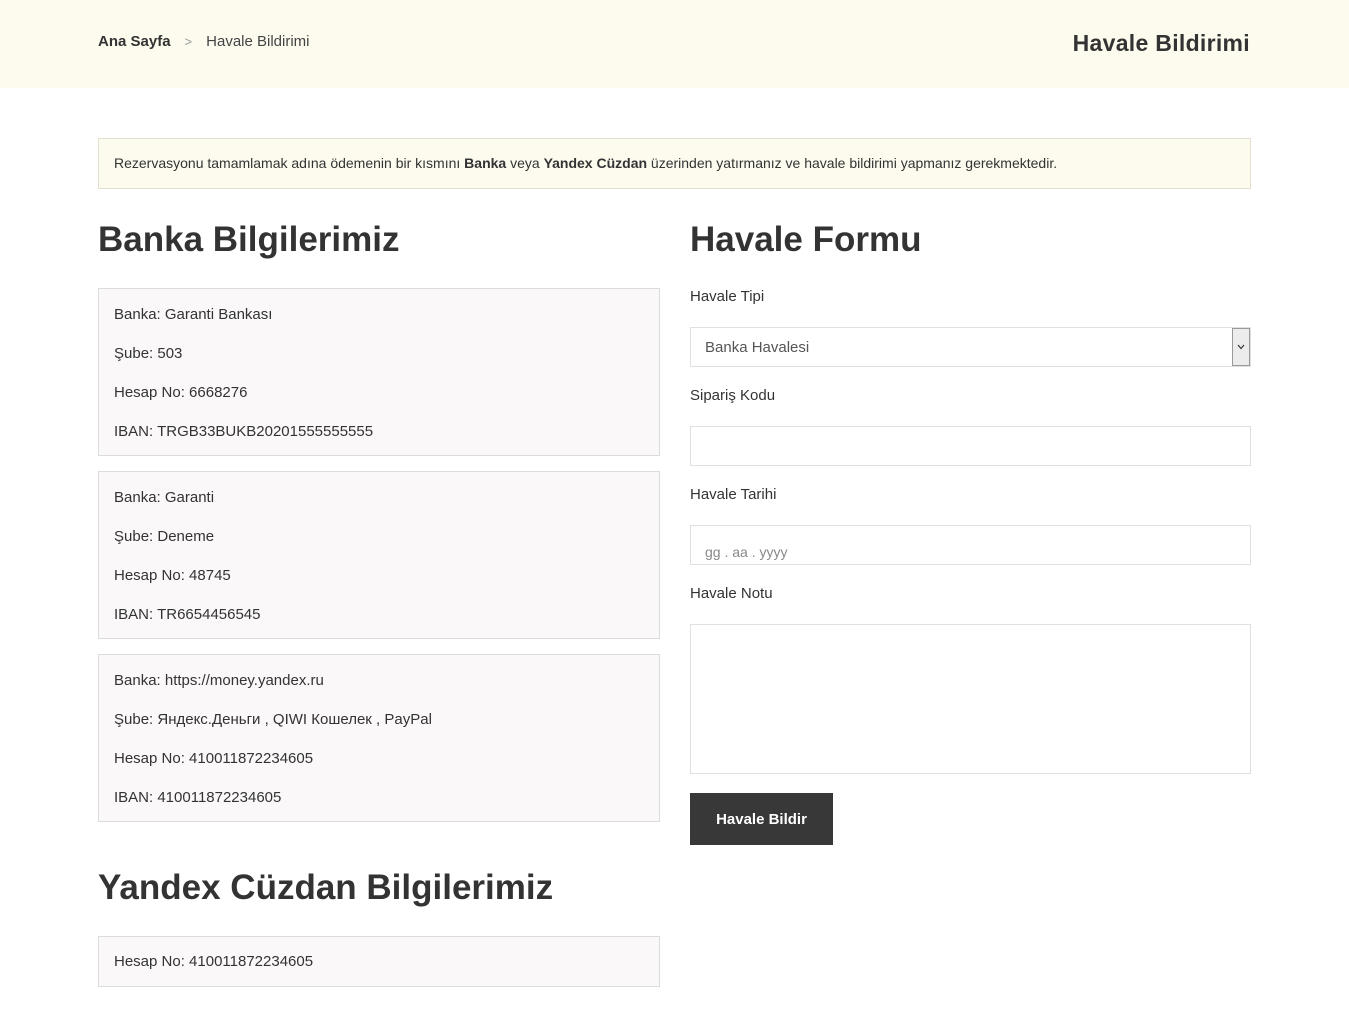 This screenshot has width=1349, height=1035. Describe the element at coordinates (970, 446) in the screenshot. I see `order-code-input` at that location.